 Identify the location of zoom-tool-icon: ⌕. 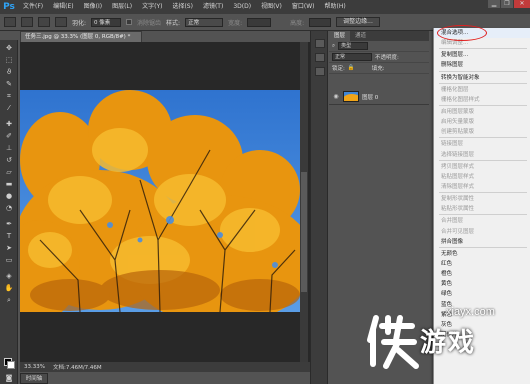
(9, 300).